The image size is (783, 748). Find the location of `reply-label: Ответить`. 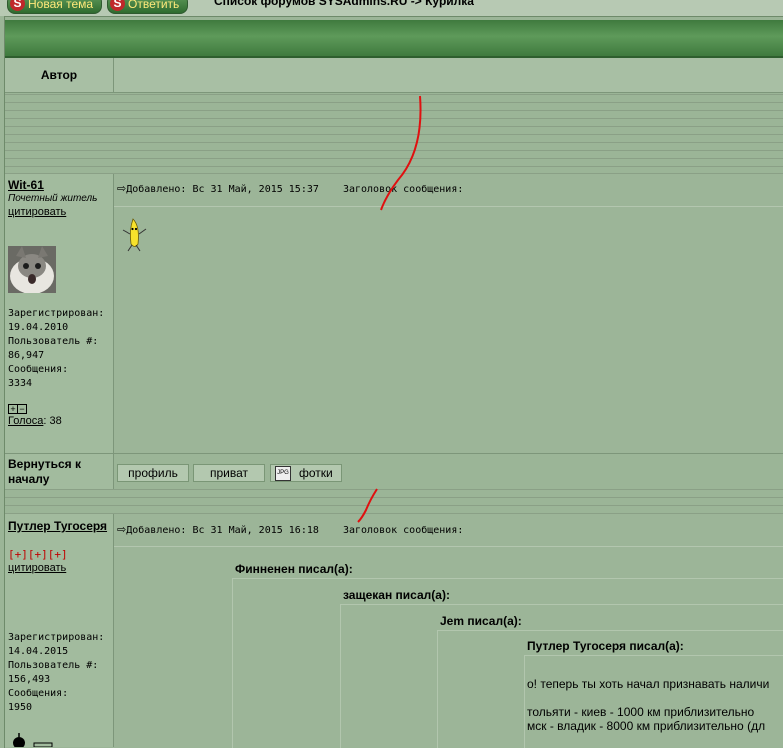

reply-label: Ответить is located at coordinates (154, 5).